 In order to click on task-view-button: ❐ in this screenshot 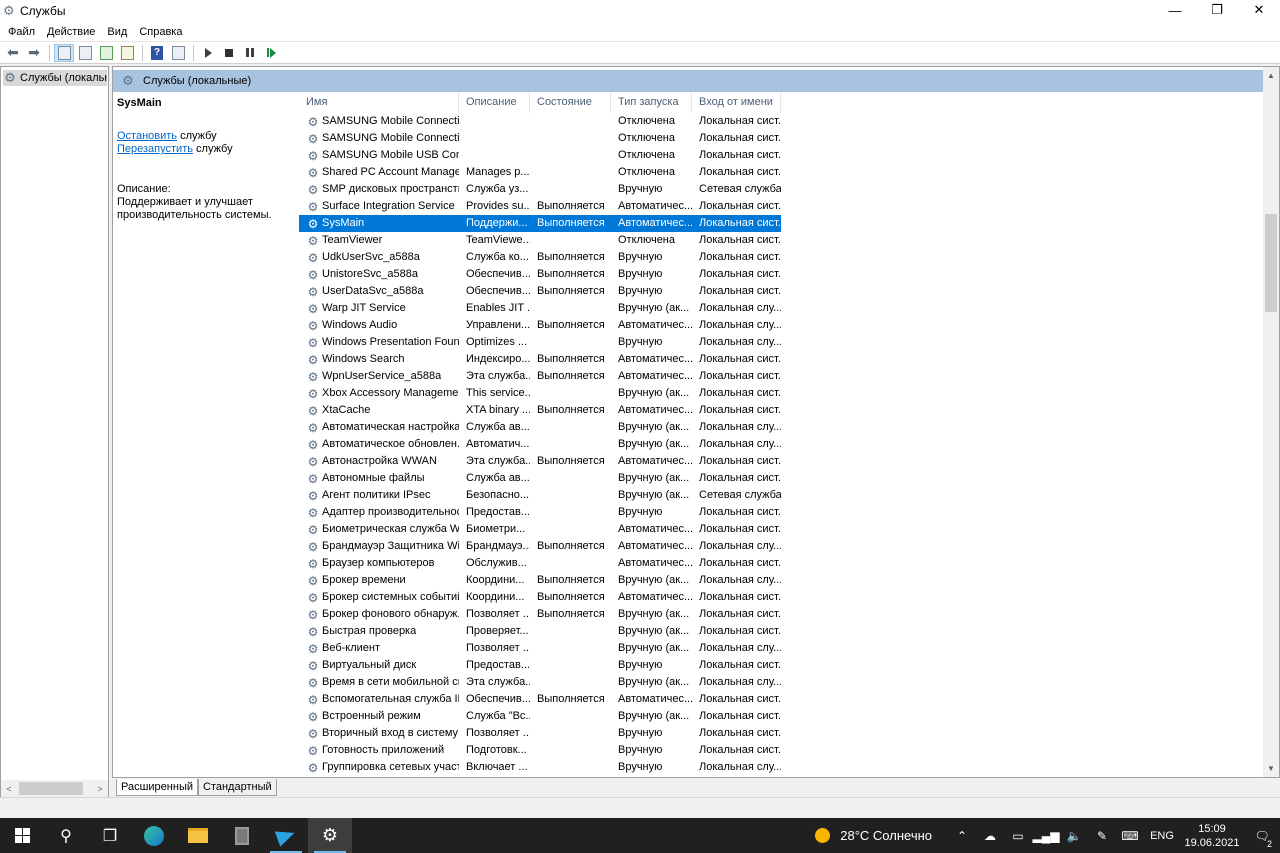, I will do `click(110, 835)`.